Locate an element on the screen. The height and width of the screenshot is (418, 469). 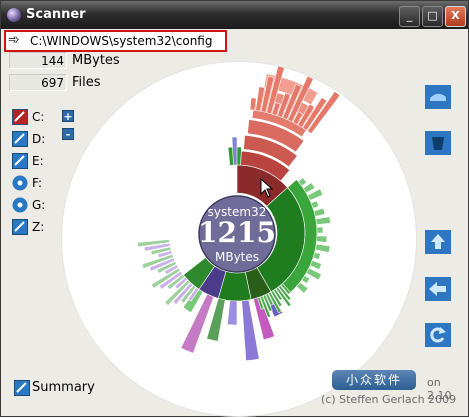
mouse-cursor-icon is located at coordinates (267, 188).